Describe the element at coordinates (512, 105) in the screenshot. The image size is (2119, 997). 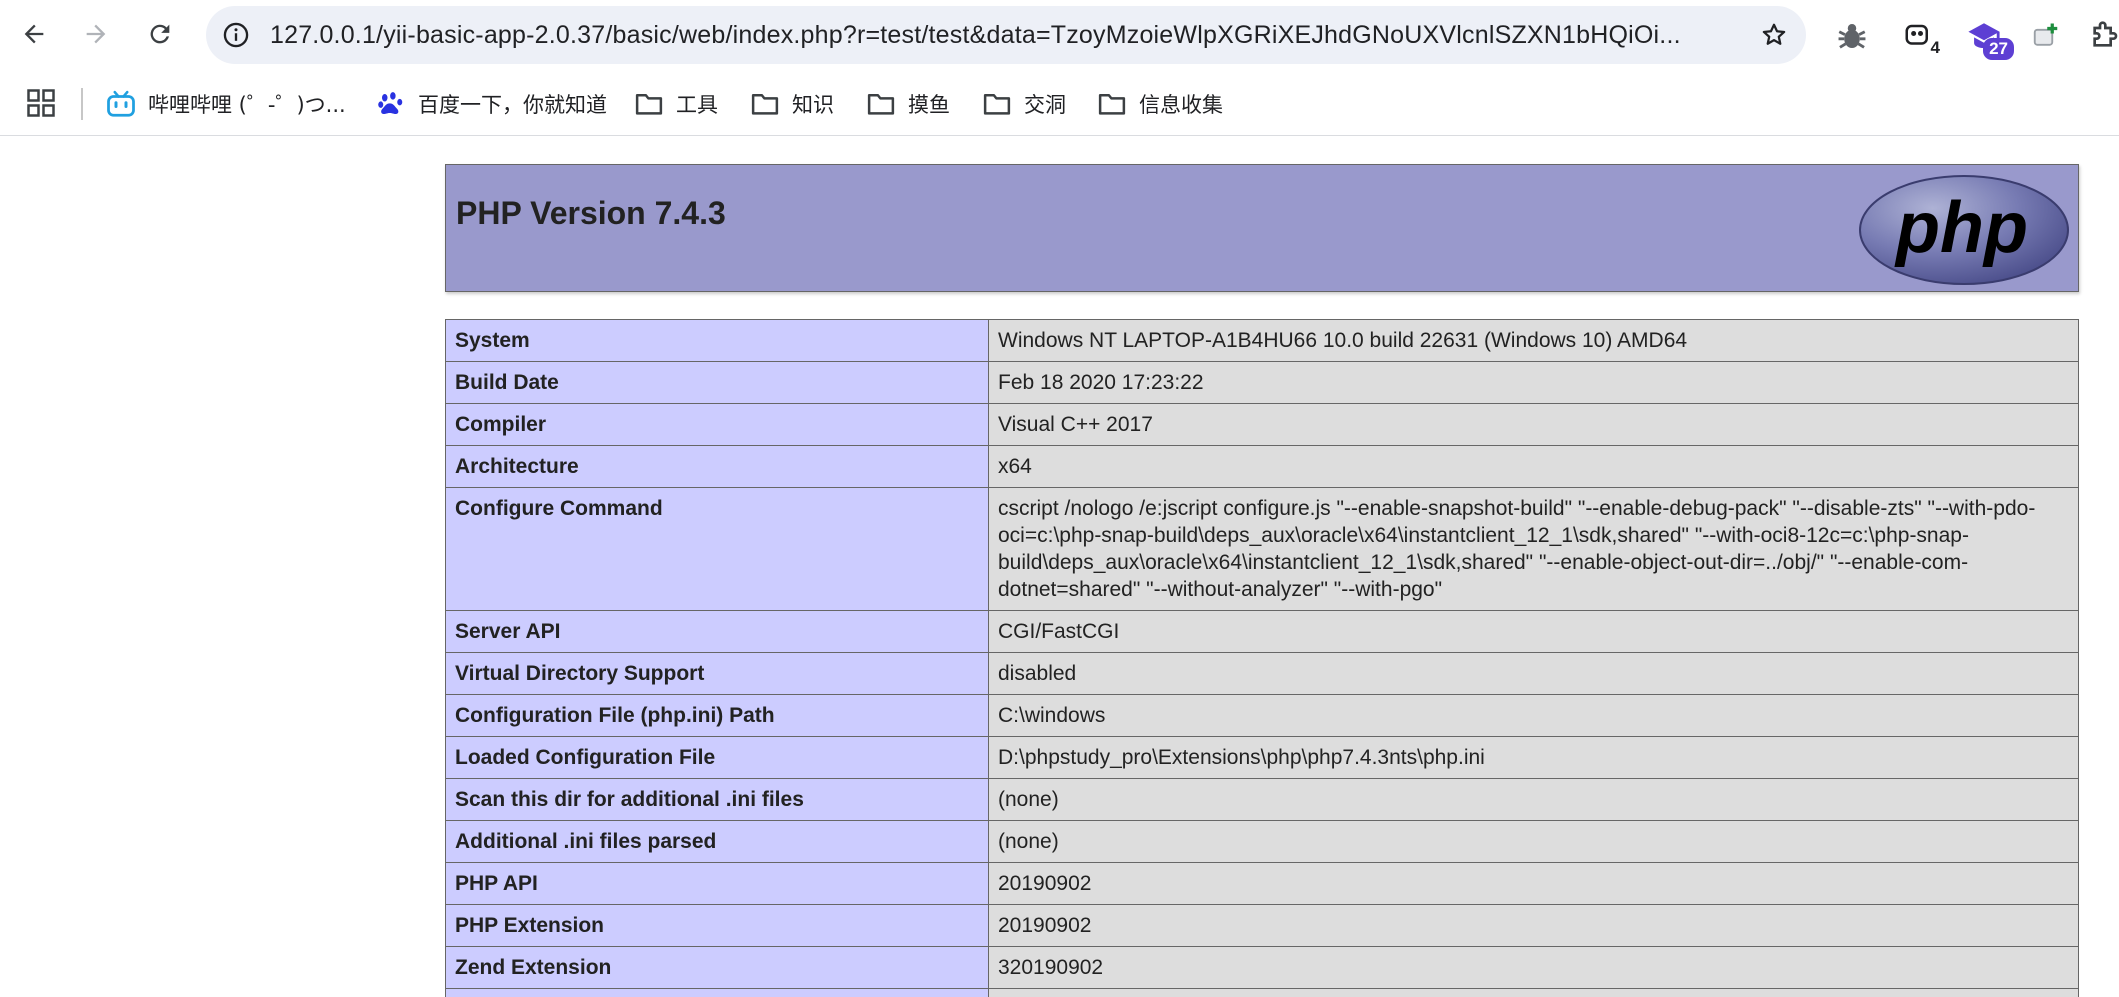
I see `bookmark-label: 百度一下，你就知道` at that location.